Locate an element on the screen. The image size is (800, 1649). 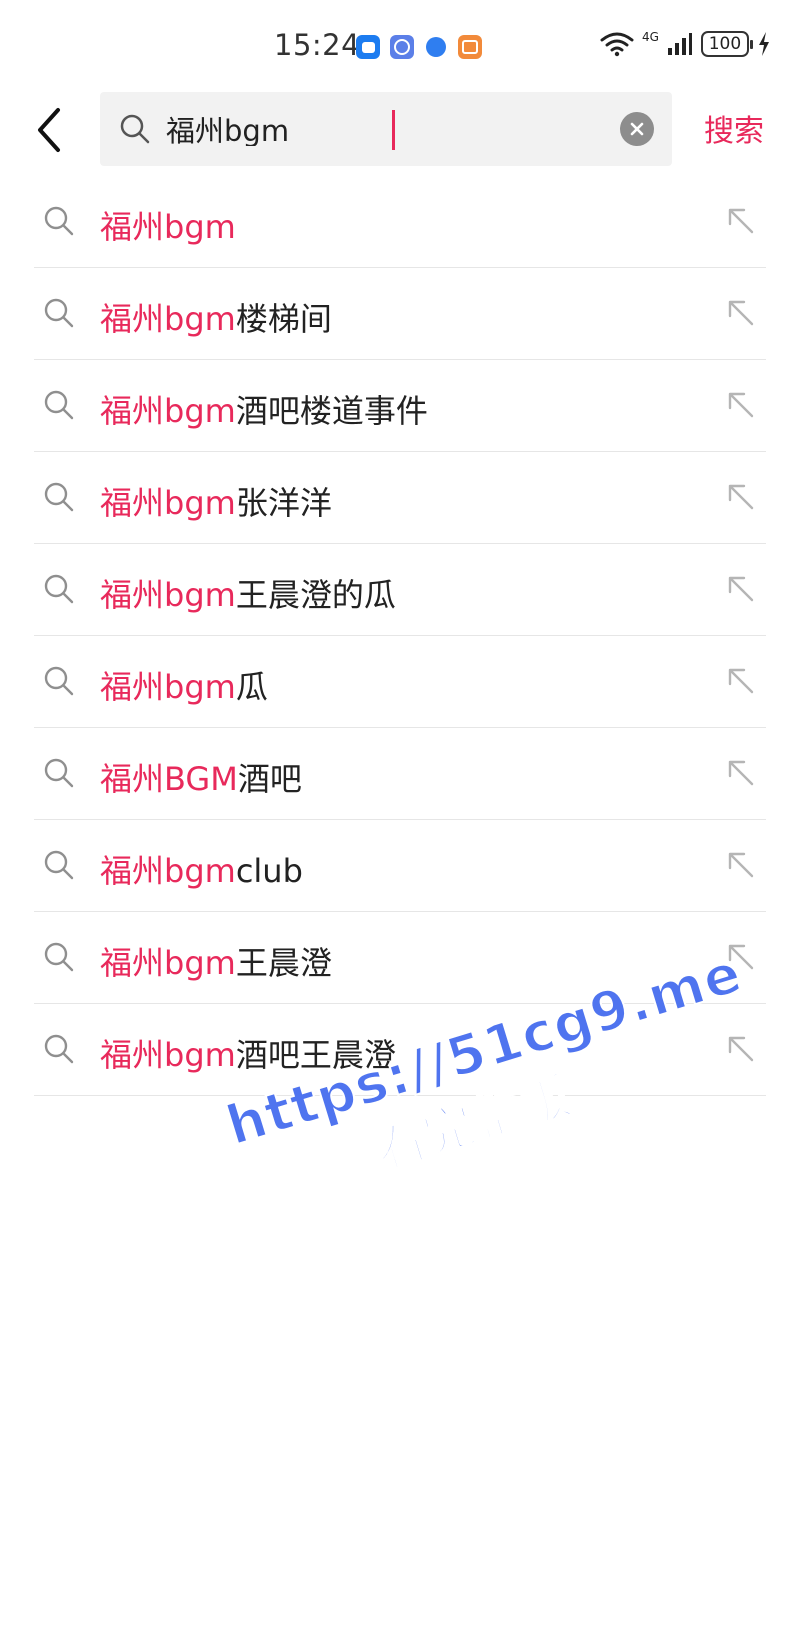
notification-icons is located at coordinates (419, 47).